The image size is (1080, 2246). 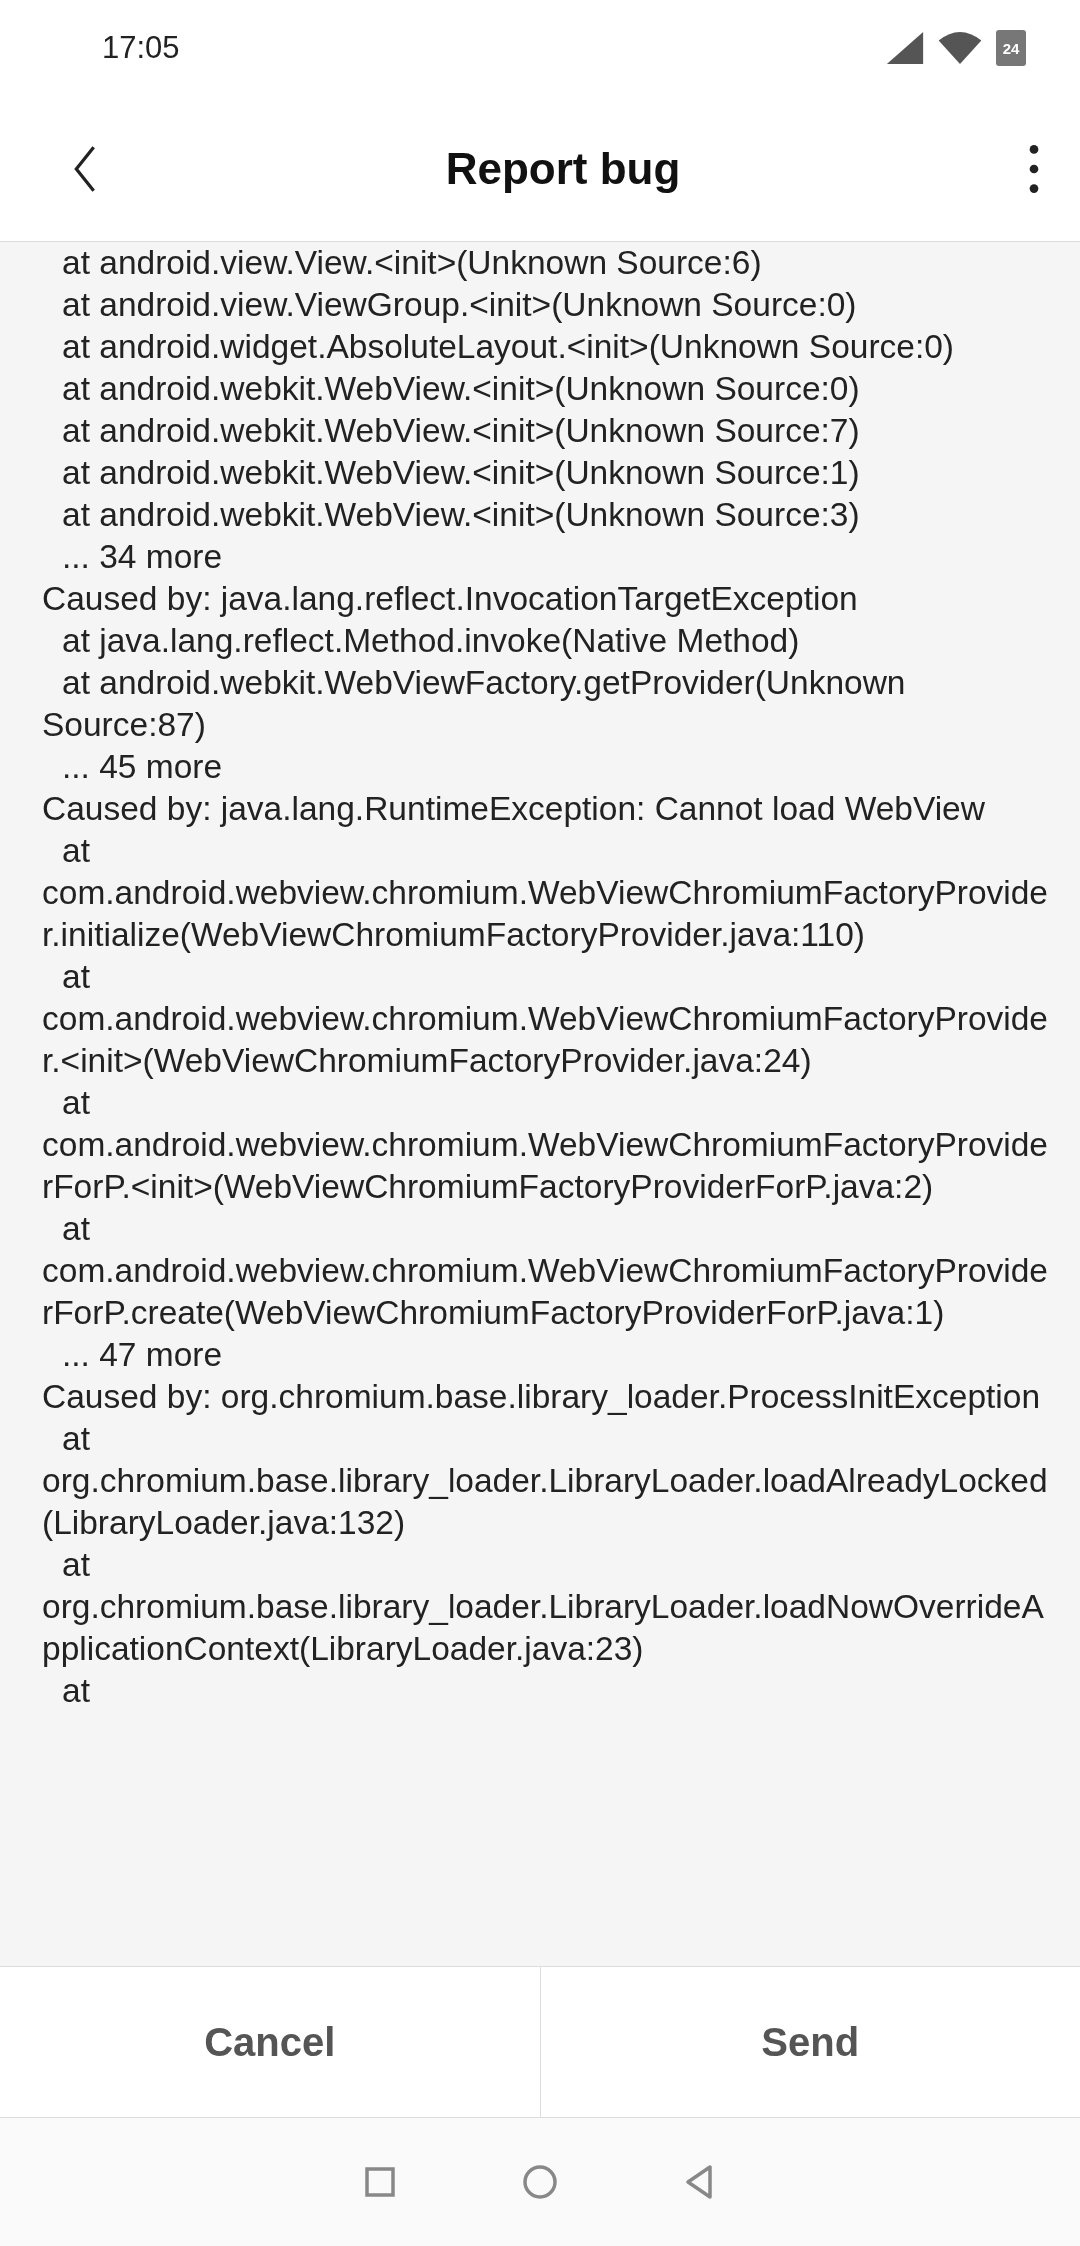 What do you see at coordinates (85, 168) in the screenshot?
I see `back-icon` at bounding box center [85, 168].